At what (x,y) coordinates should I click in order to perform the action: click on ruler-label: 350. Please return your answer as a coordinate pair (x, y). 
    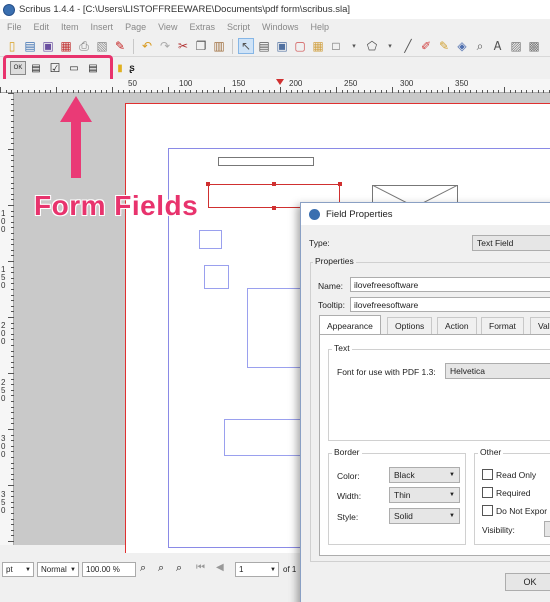
    Looking at the image, I should click on (462, 83).